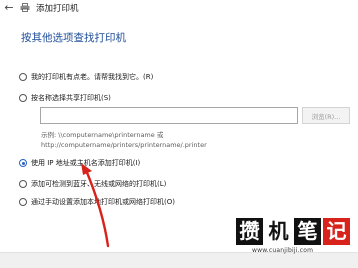 The height and width of the screenshot is (268, 358). Describe the element at coordinates (23, 163) in the screenshot. I see `radio-button-selected` at that location.